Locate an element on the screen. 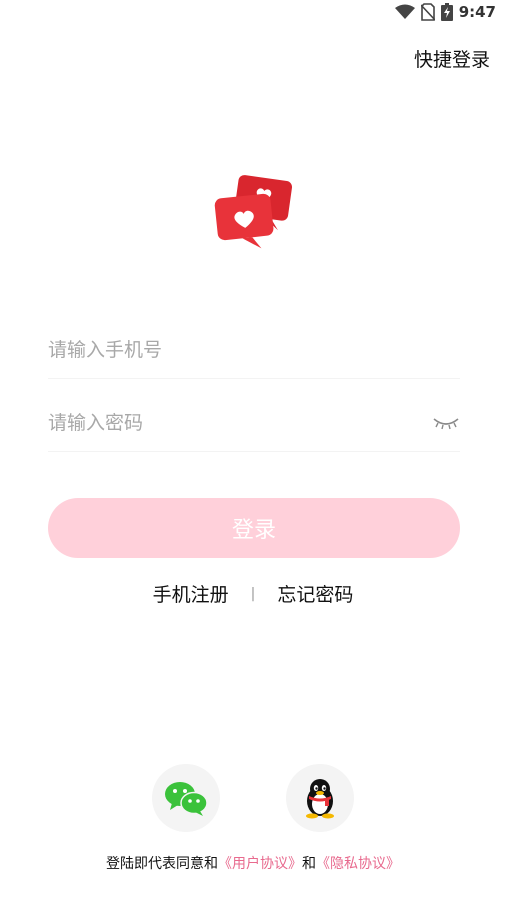 This screenshot has height=900, width=506. user-agreement-link: 《用户协议》 is located at coordinates (260, 864).